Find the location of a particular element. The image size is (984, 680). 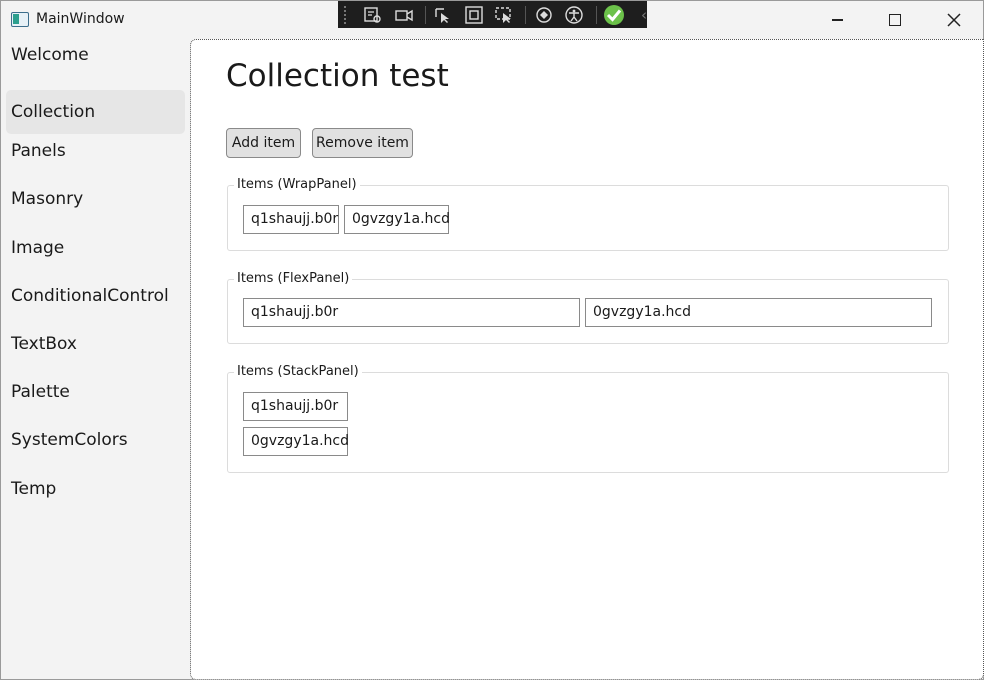

minimize-button is located at coordinates (837, 20).